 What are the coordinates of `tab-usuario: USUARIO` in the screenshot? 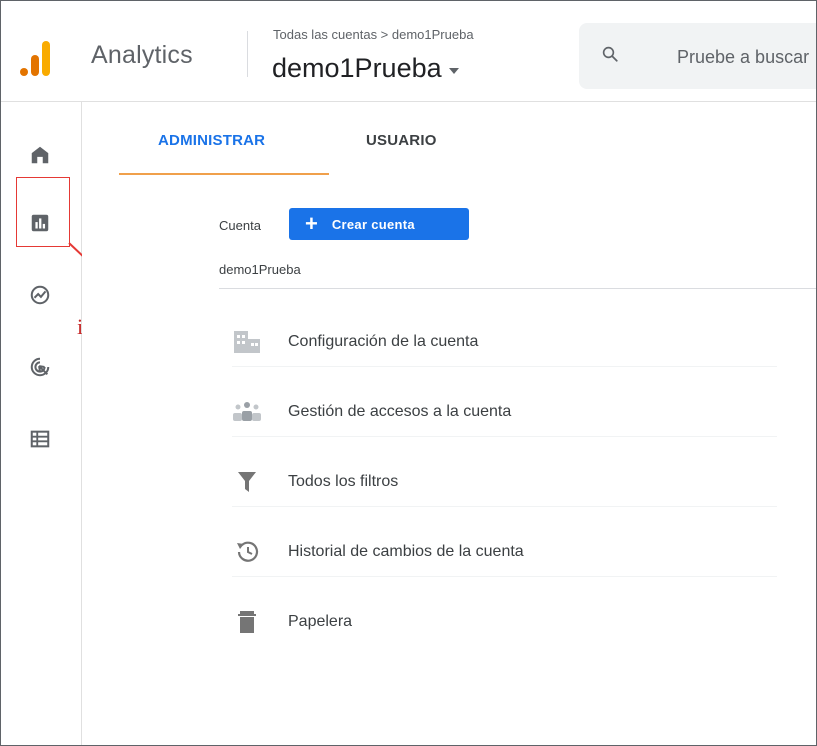 It's located at (401, 140).